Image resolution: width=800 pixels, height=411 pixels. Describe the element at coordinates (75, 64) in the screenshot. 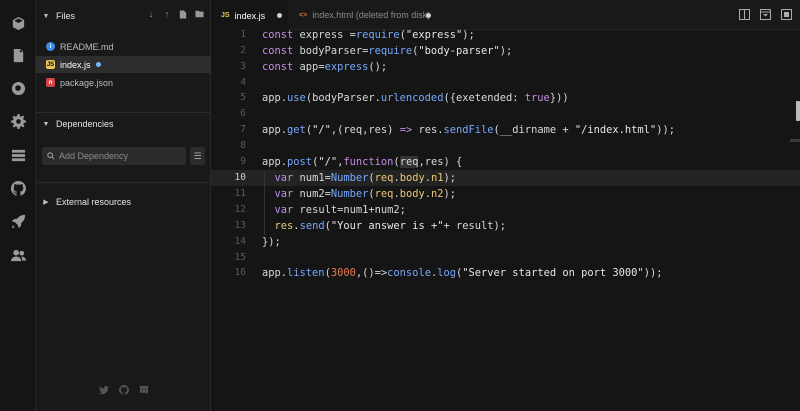

I see `file-name: index.js` at that location.